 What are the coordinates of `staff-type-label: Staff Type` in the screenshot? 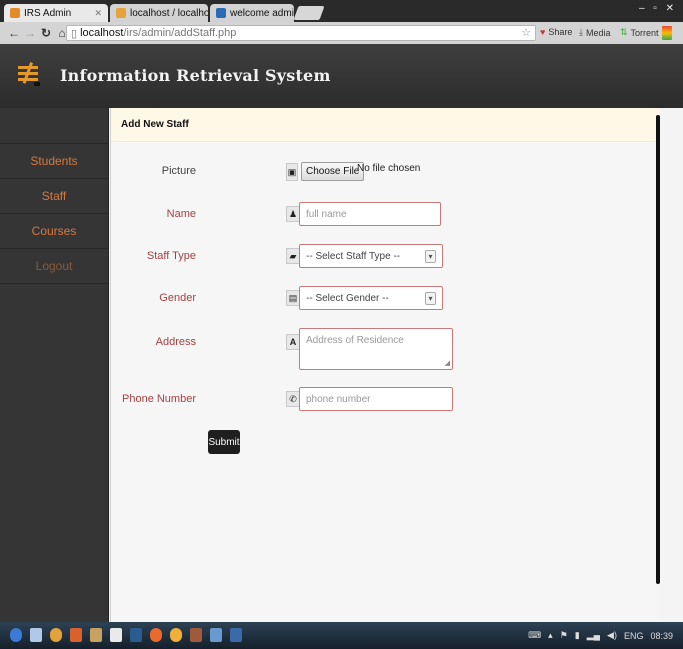 It's located at (171, 256).